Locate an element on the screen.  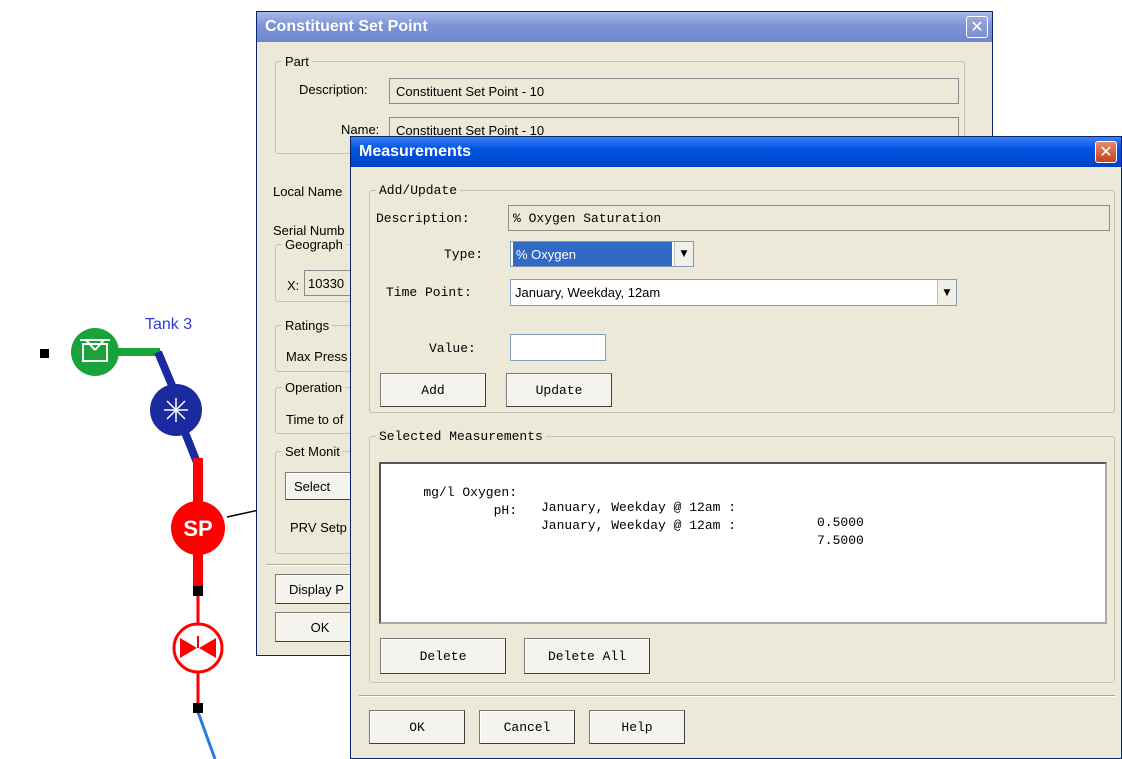
max-pressure-label: Max Press is located at coordinates (317, 356).